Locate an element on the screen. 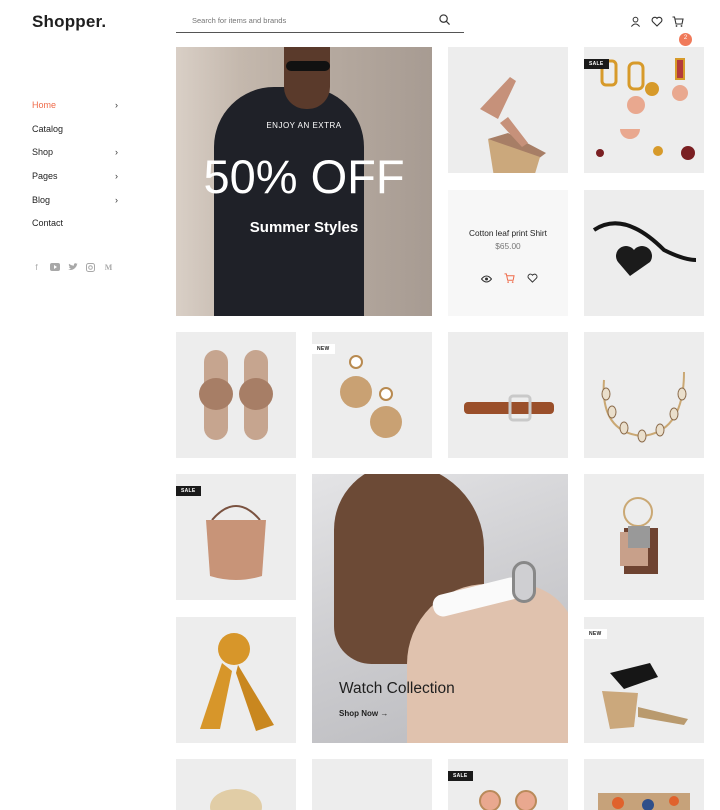 The image size is (720, 810). product-tile-shell-necklace is located at coordinates (644, 395).